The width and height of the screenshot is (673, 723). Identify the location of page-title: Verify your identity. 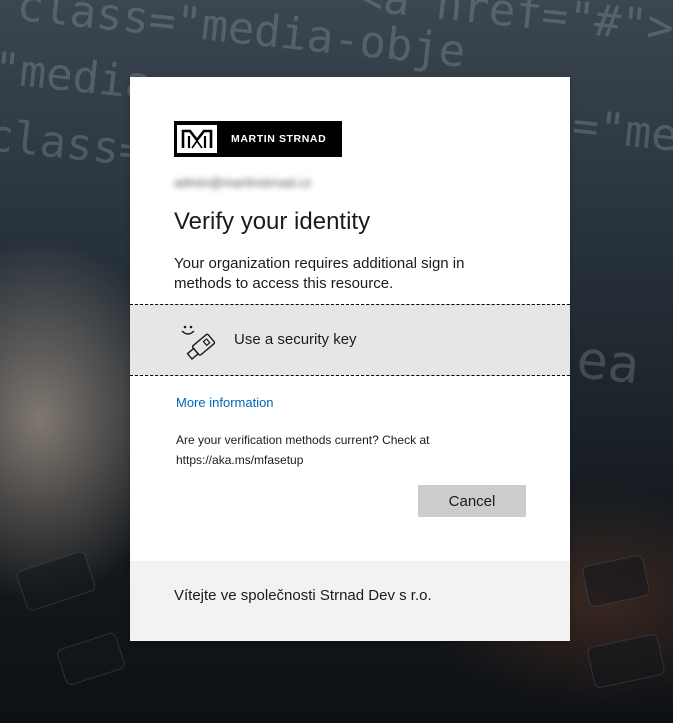
(272, 221).